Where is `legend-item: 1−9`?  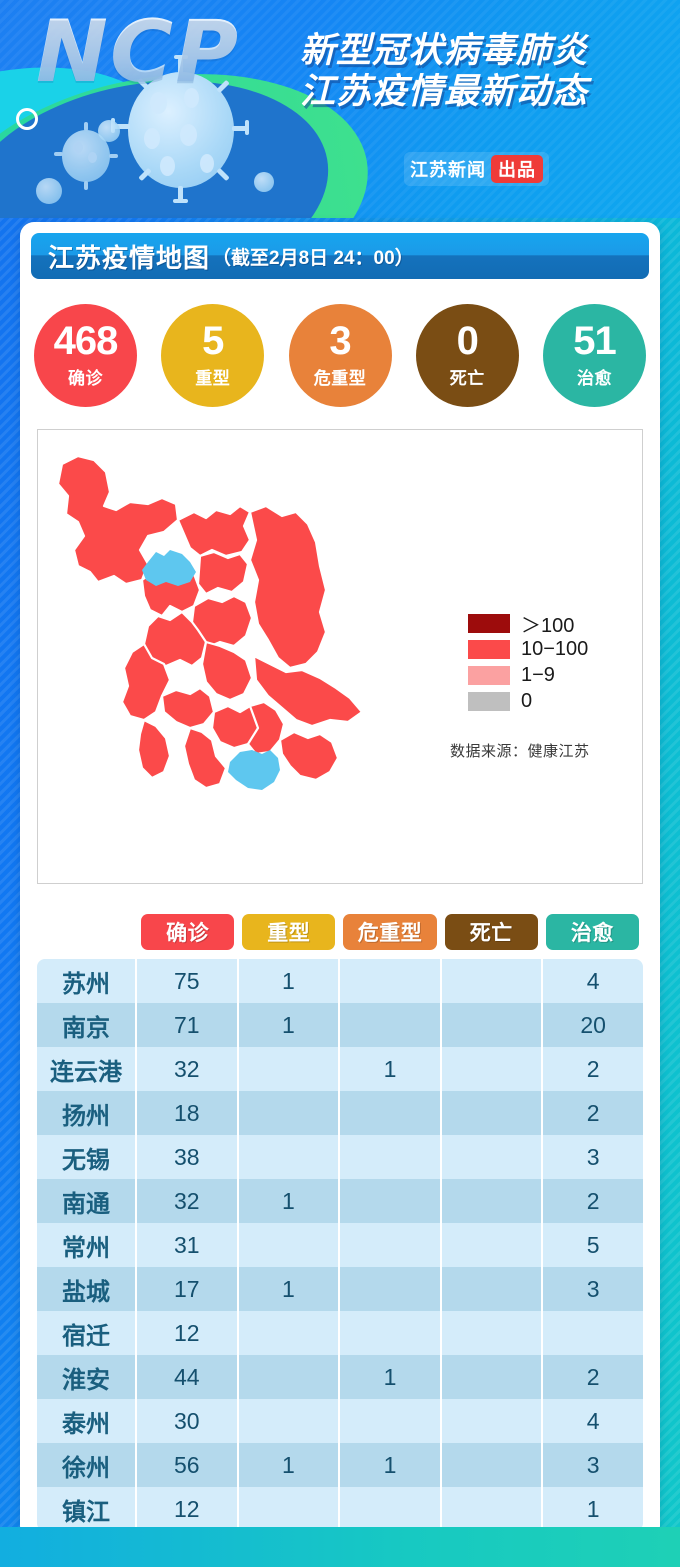
legend-item: 1−9 is located at coordinates (528, 675).